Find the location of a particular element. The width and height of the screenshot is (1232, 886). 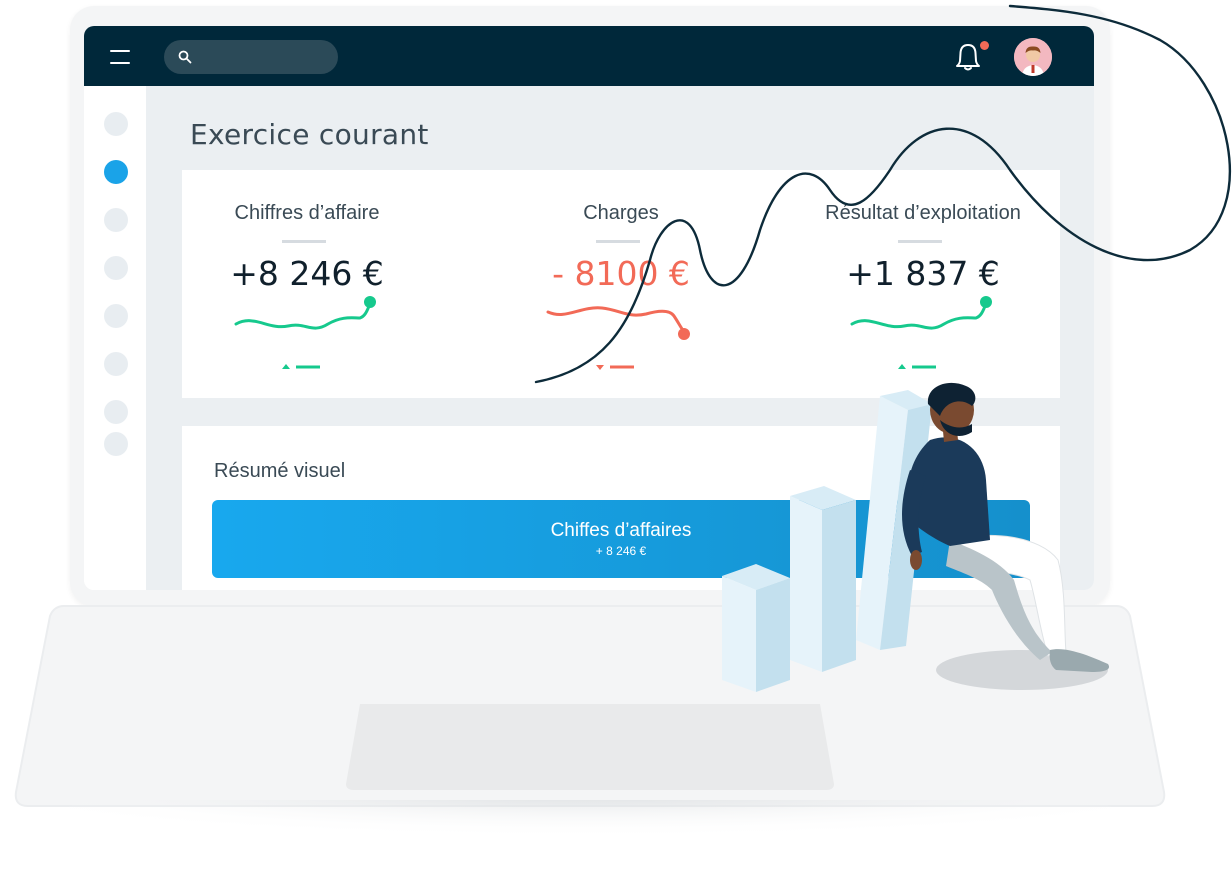

summary-bar-value: + 8 246 € is located at coordinates (621, 551).